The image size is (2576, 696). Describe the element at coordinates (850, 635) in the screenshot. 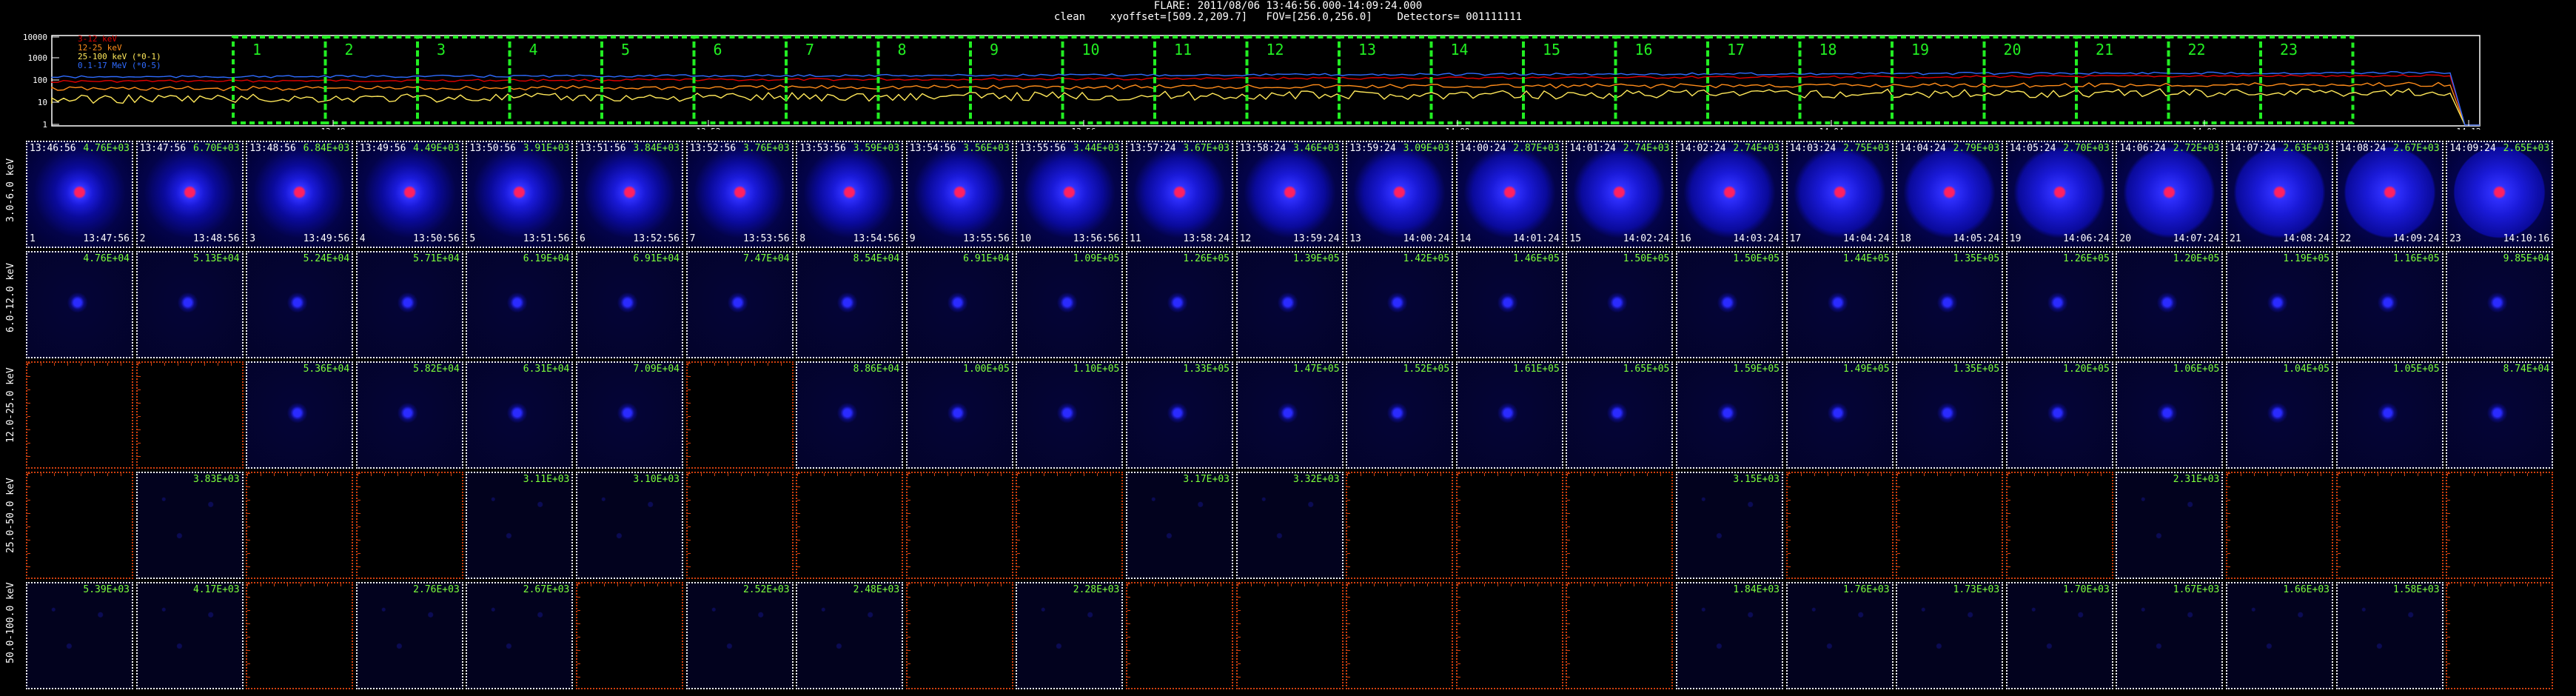

I see `image-tile: 2.48E+03` at that location.